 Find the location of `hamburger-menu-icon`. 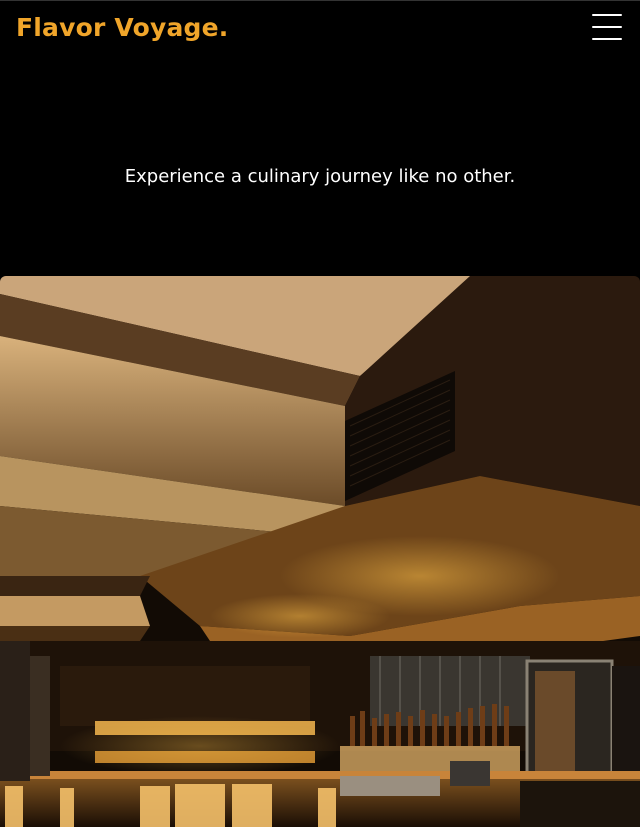

hamburger-menu-icon is located at coordinates (607, 27).